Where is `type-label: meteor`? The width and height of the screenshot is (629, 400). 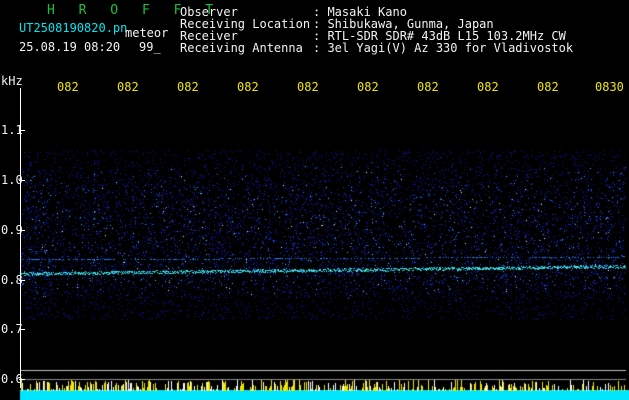
type-label: meteor is located at coordinates (147, 33).